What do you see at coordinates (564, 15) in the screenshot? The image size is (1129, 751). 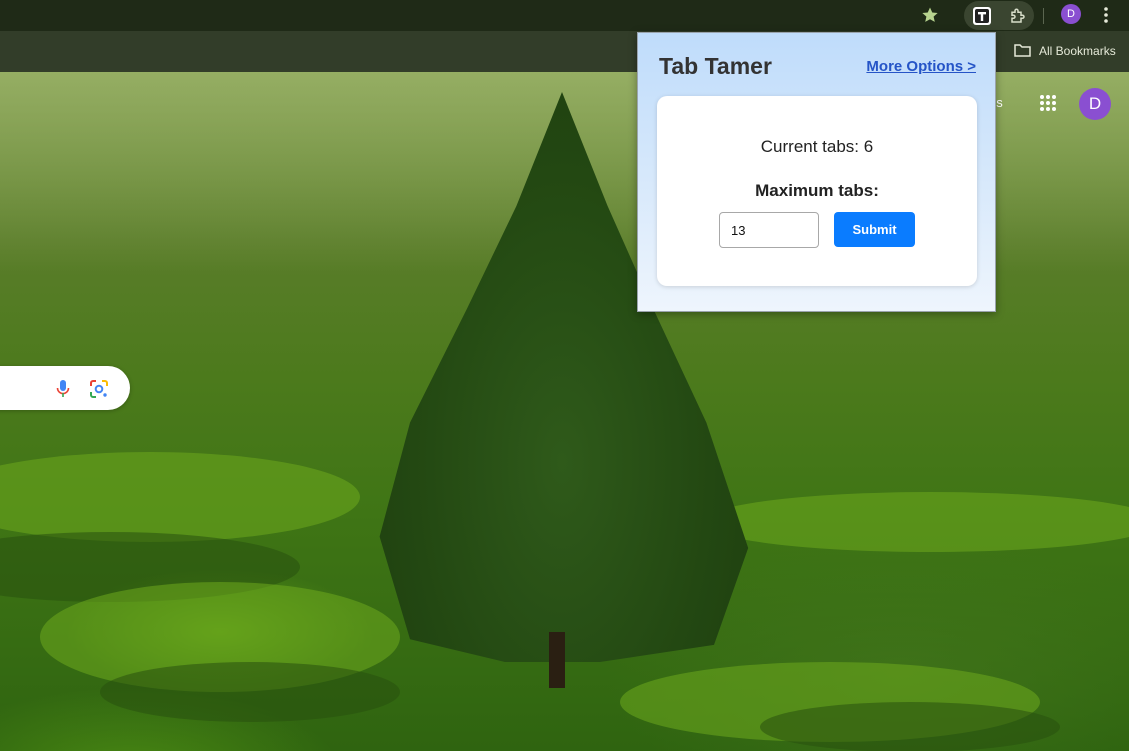 I see `browser-toolbar` at bounding box center [564, 15].